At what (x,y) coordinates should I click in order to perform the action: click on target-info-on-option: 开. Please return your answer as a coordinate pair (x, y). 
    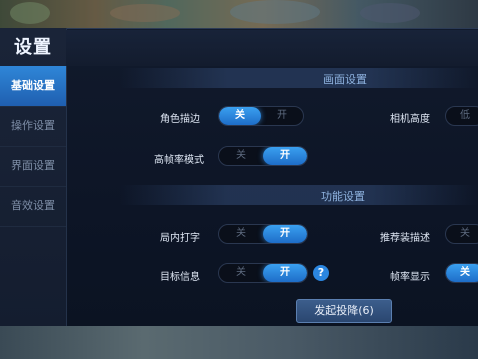
    Looking at the image, I should click on (285, 273).